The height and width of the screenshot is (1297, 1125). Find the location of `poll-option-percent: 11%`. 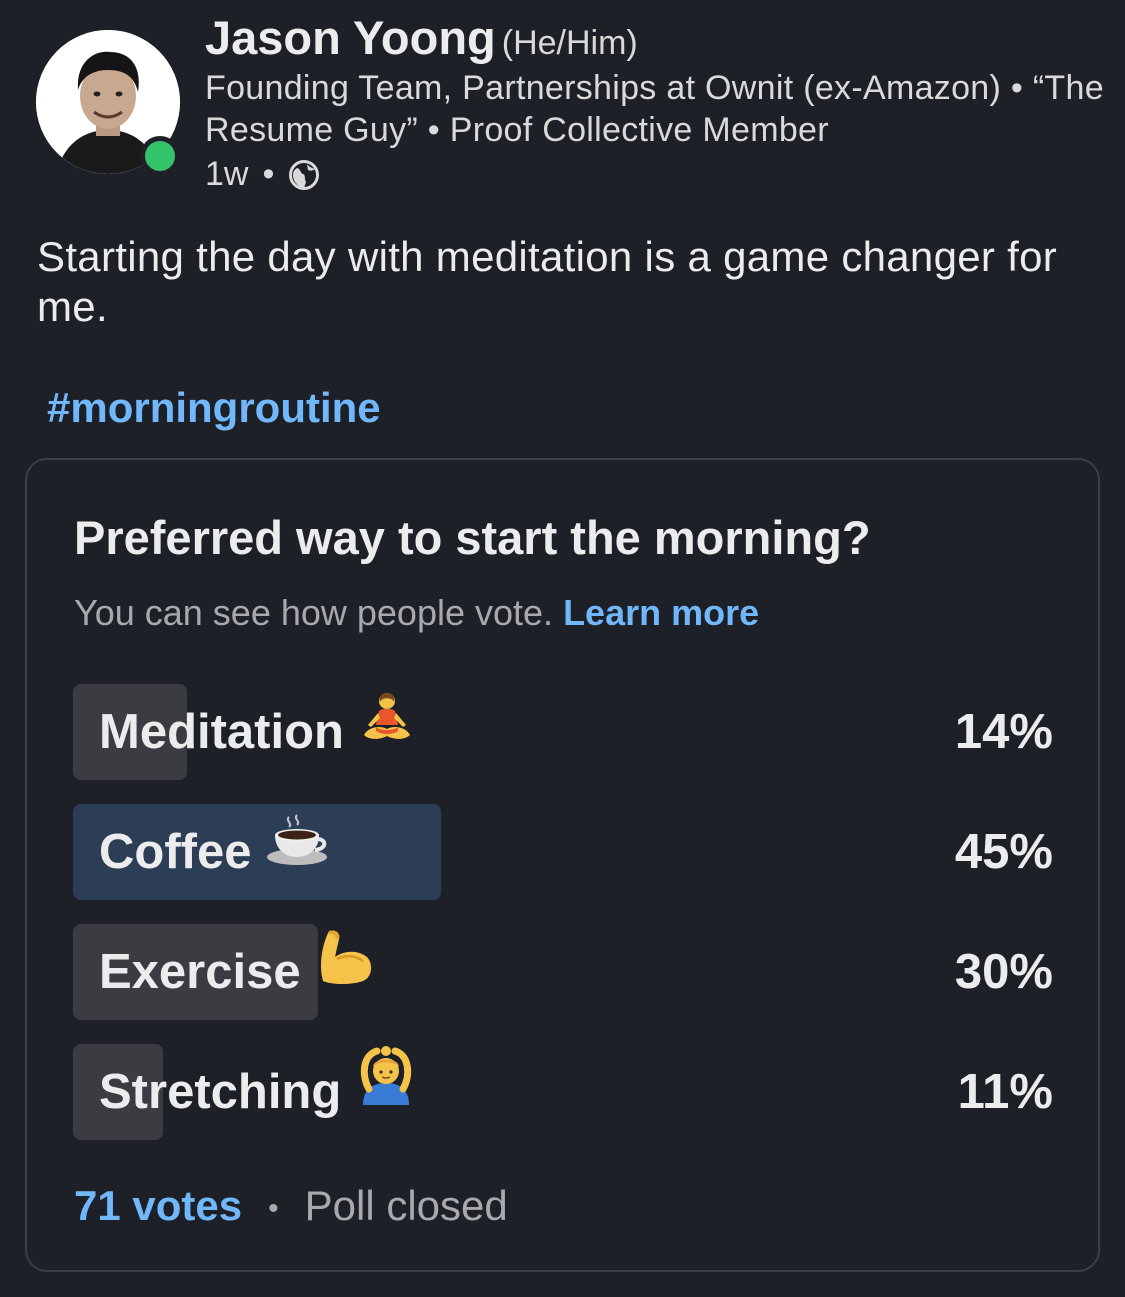

poll-option-percent: 11% is located at coordinates (1005, 1092).